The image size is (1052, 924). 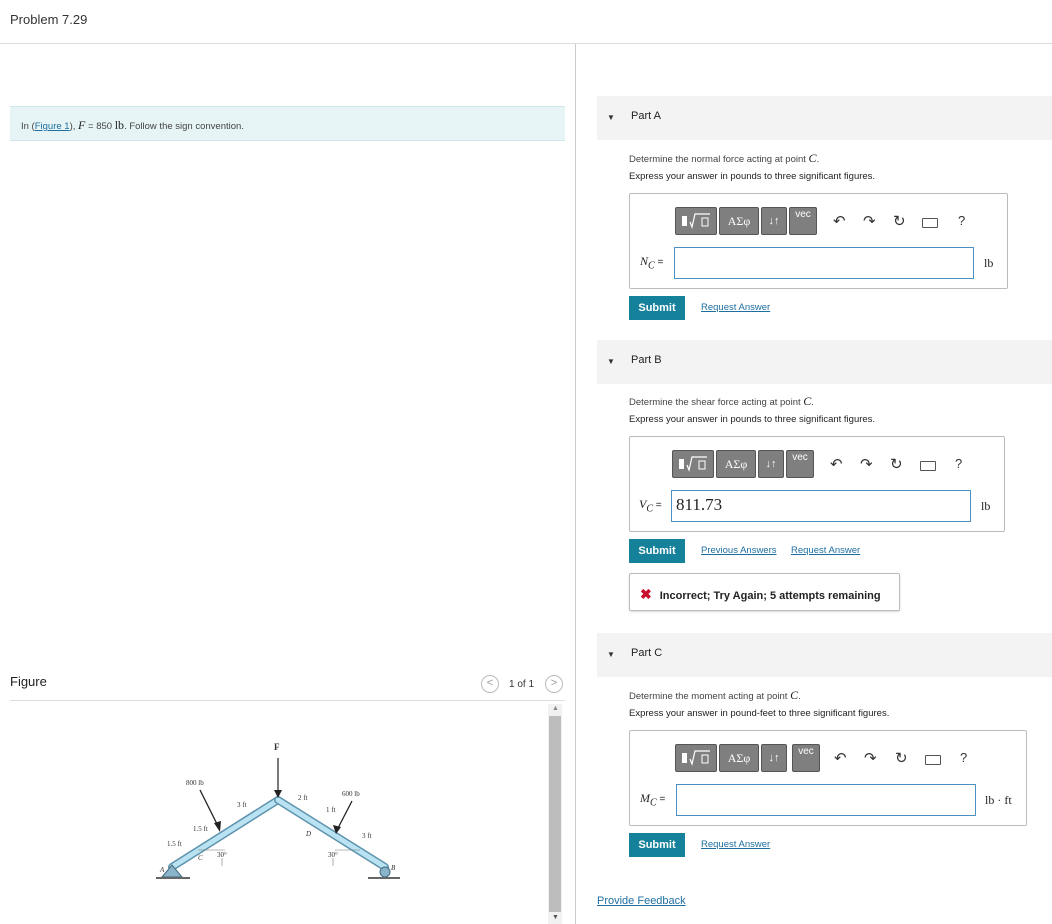 I want to click on part-b-previous-answers-link: Previous Answers, so click(x=739, y=550).